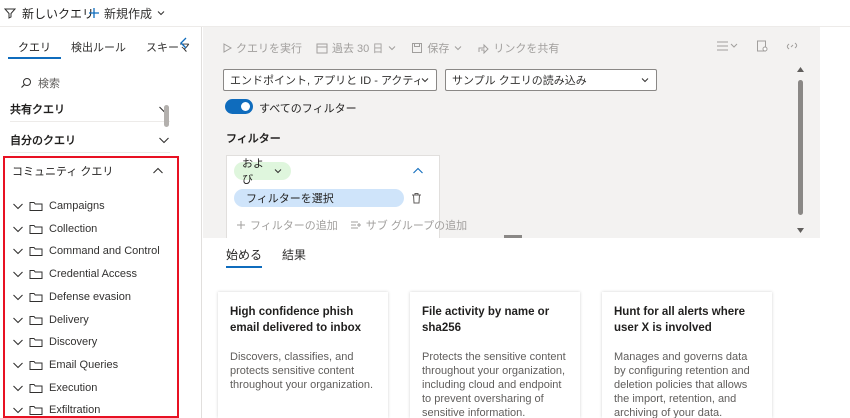 This screenshot has width=850, height=418. Describe the element at coordinates (63, 172) in the screenshot. I see `section-label: コミュニティ クエリ` at that location.